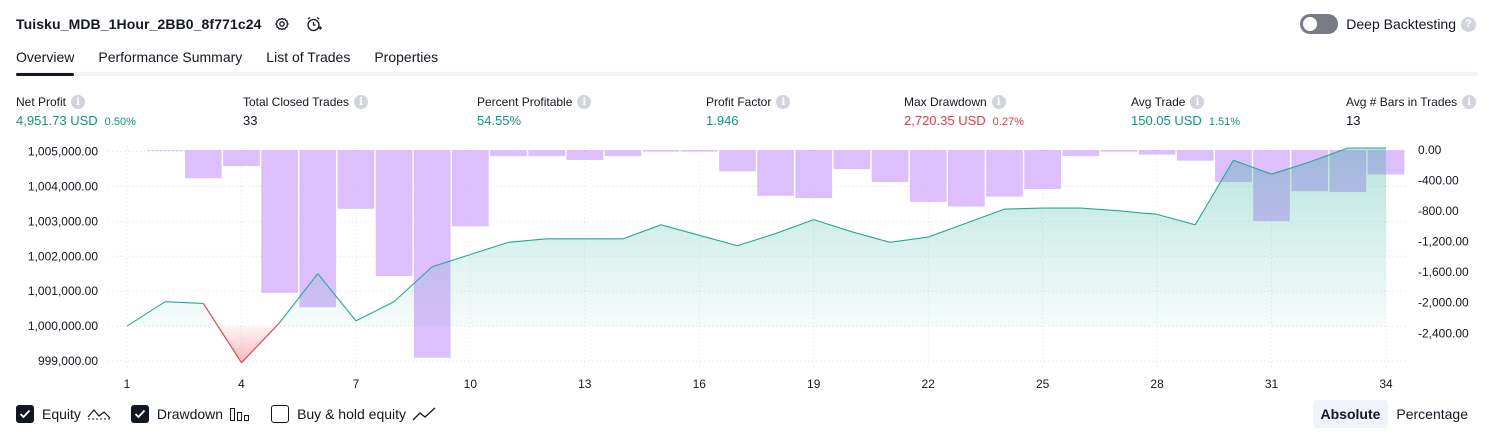  What do you see at coordinates (1443, 333) in the screenshot?
I see `y-right-tick-label: -2,400.00` at bounding box center [1443, 333].